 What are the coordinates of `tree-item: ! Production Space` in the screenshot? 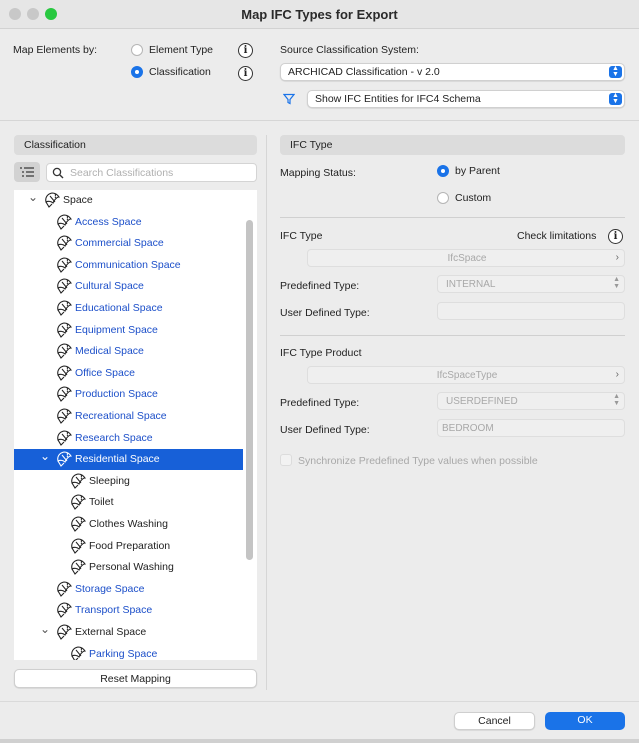 It's located at (128, 394).